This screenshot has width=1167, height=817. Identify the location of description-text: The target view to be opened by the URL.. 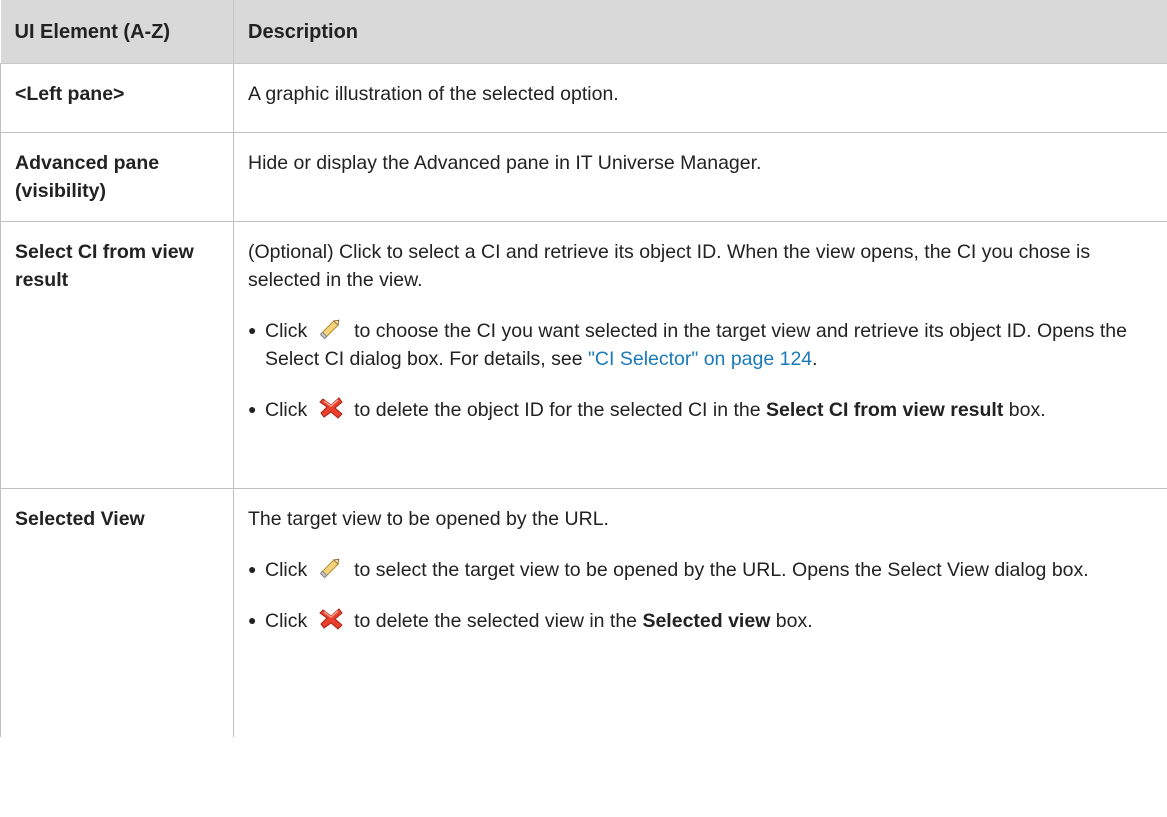
(428, 519).